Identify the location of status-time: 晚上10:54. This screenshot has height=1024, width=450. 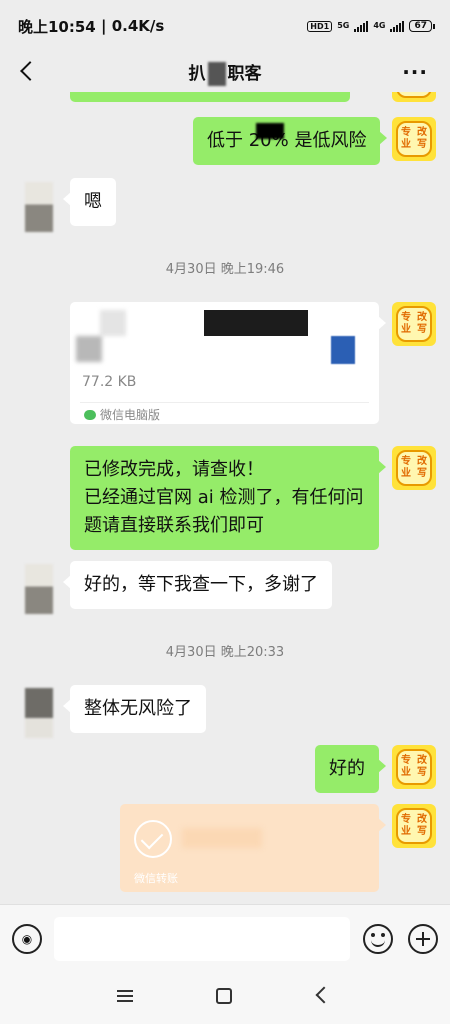
(57, 26).